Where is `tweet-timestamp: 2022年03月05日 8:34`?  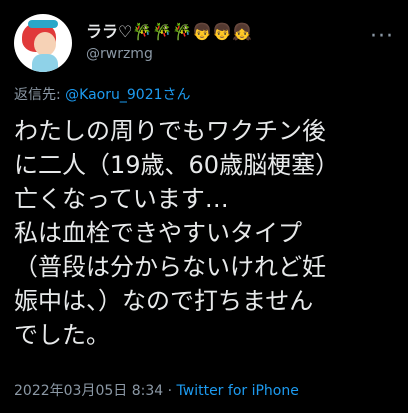 tweet-timestamp: 2022年03月05日 8:34 is located at coordinates (88, 391).